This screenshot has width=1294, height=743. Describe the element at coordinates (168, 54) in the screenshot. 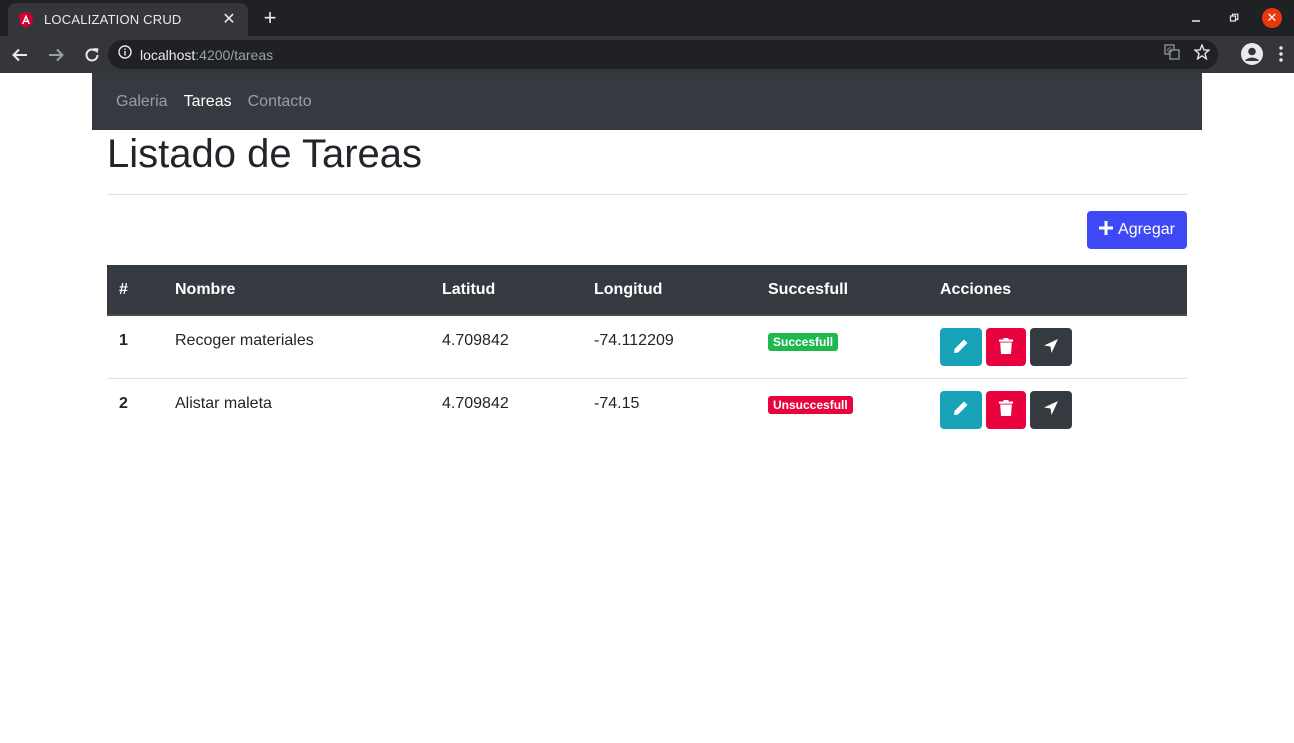

I see `url-host: localhost` at that location.